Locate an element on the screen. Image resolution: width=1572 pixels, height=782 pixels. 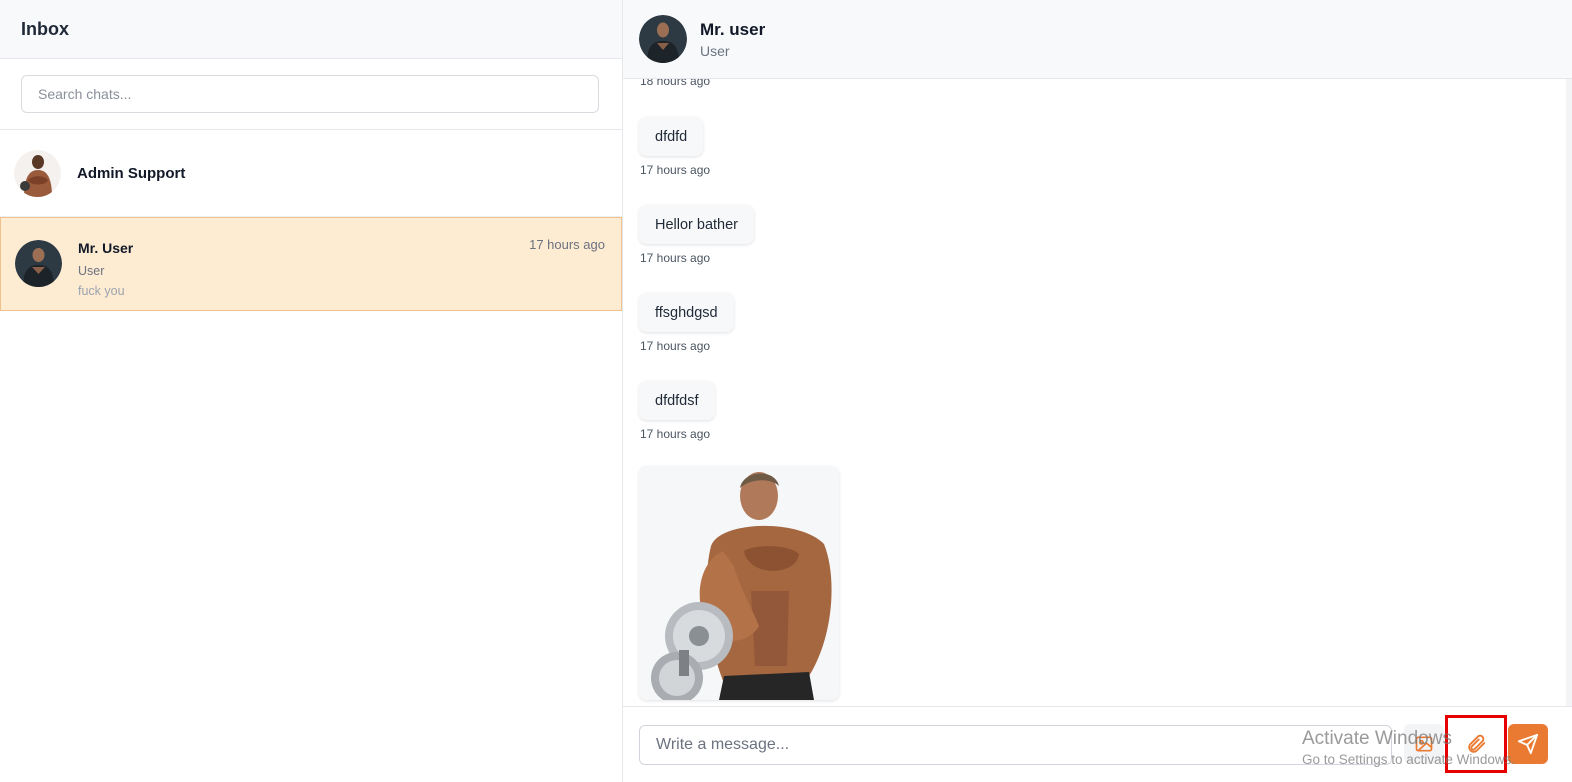
scrollbar is located at coordinates (1569, 392).